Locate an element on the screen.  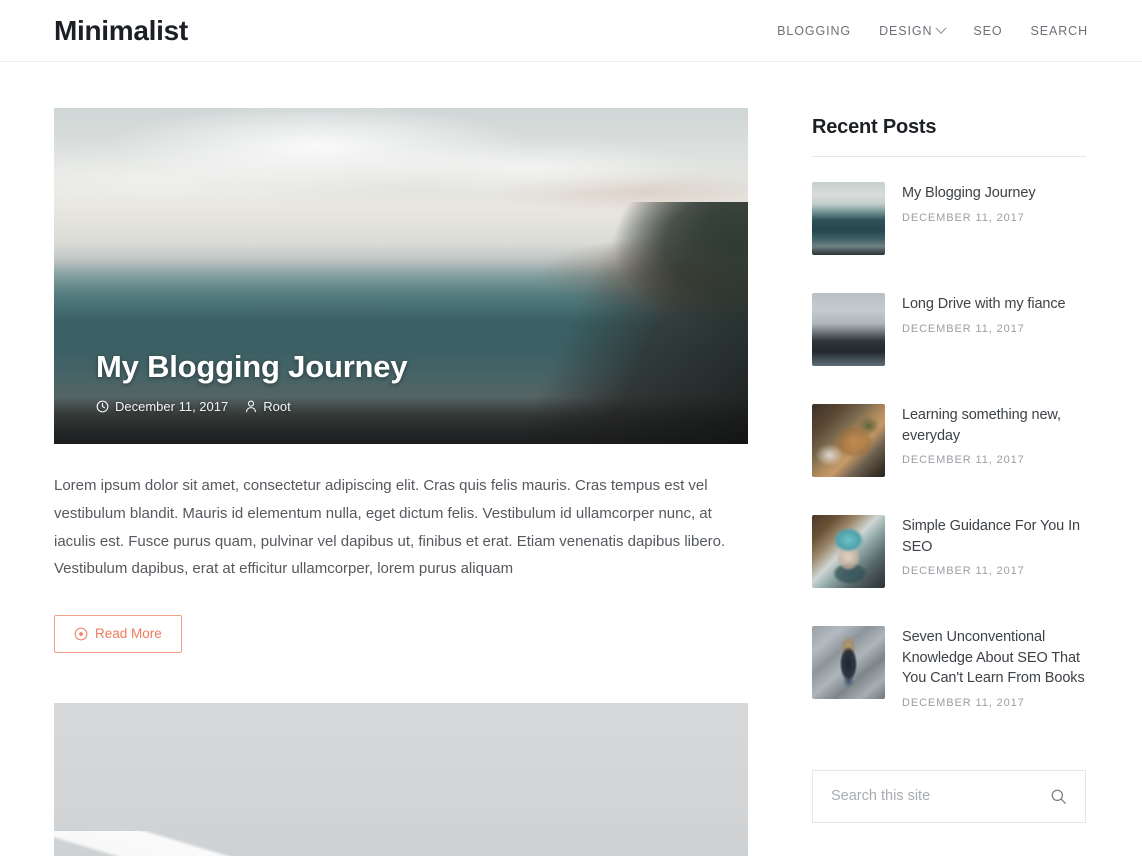
read-more-button: Read More is located at coordinates (118, 634).